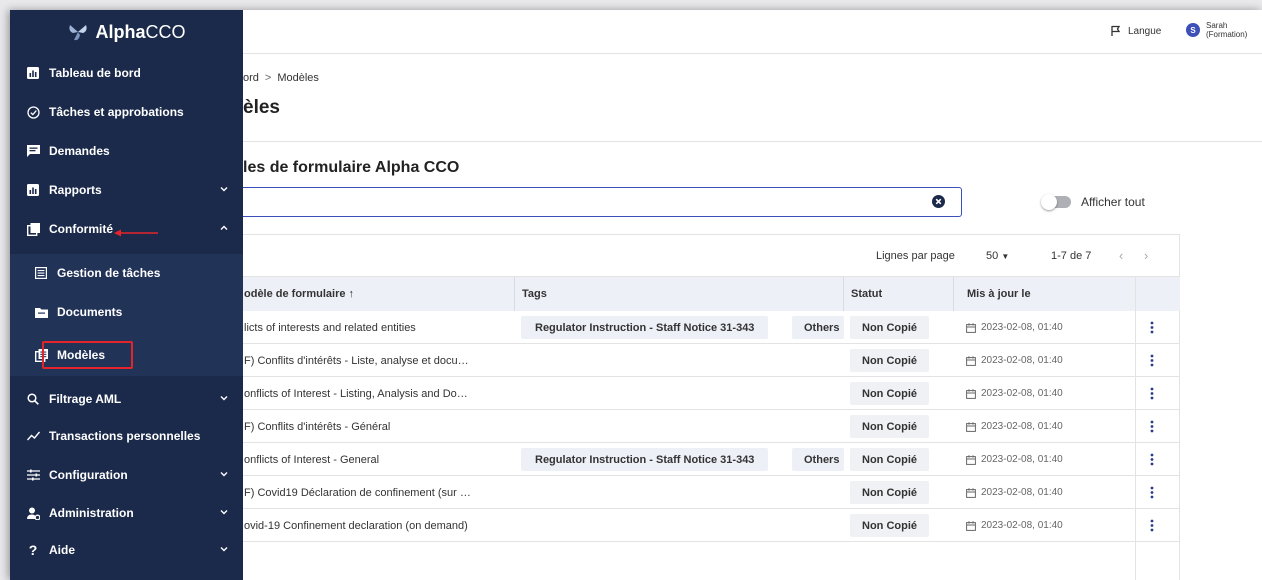  What do you see at coordinates (1093, 202) in the screenshot?
I see `show-all-toggle: Afficher tout` at bounding box center [1093, 202].